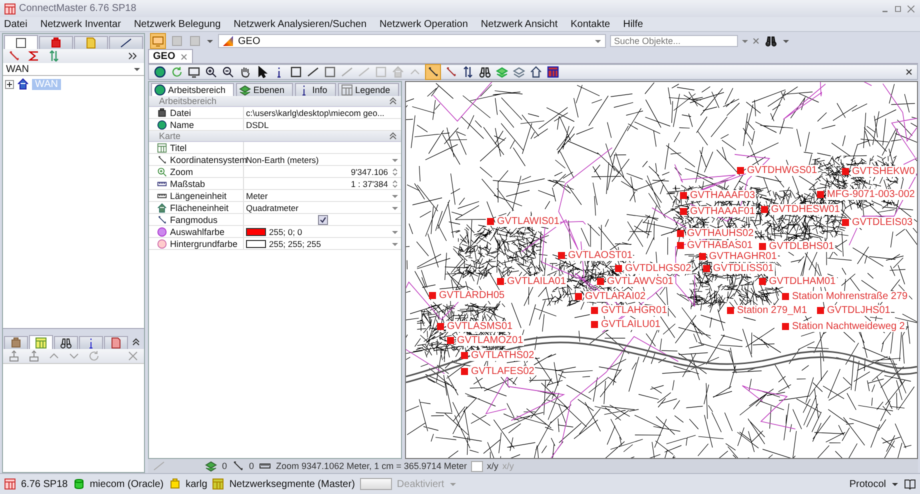  I want to click on map-label: GVTDHESW01, so click(805, 209).